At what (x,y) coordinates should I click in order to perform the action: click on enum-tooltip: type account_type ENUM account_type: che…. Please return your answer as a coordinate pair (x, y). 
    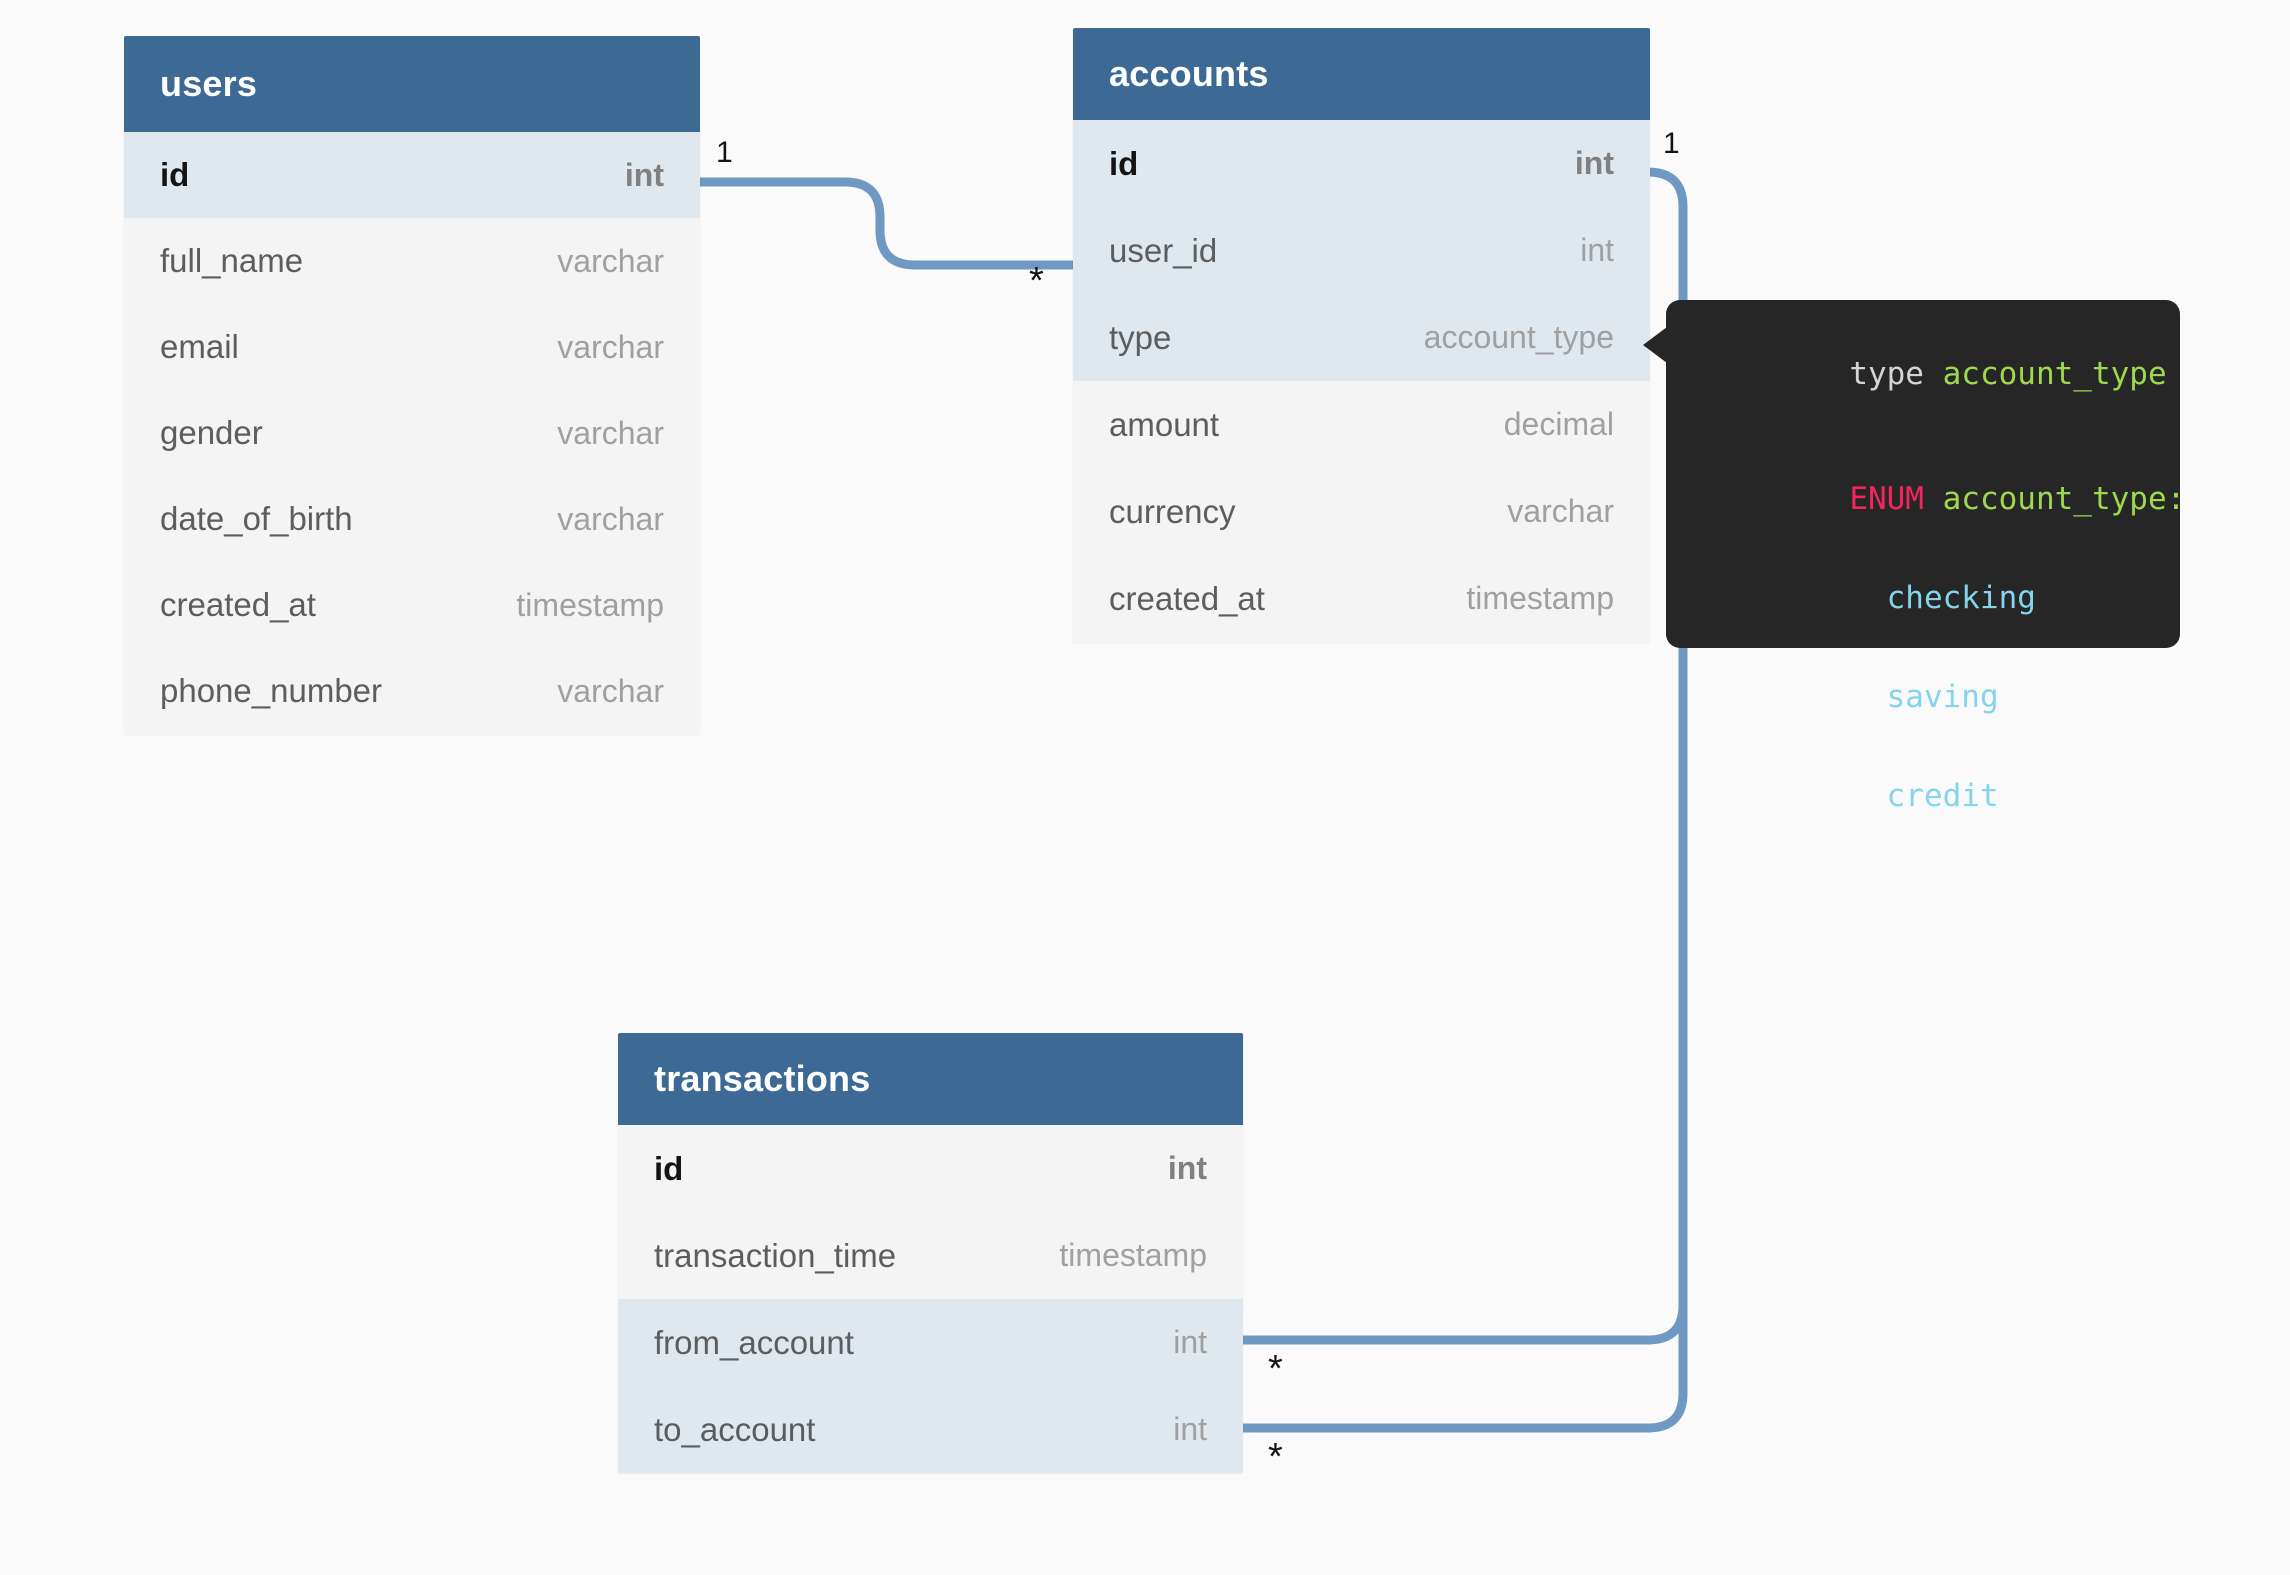
    Looking at the image, I should click on (1925, 556).